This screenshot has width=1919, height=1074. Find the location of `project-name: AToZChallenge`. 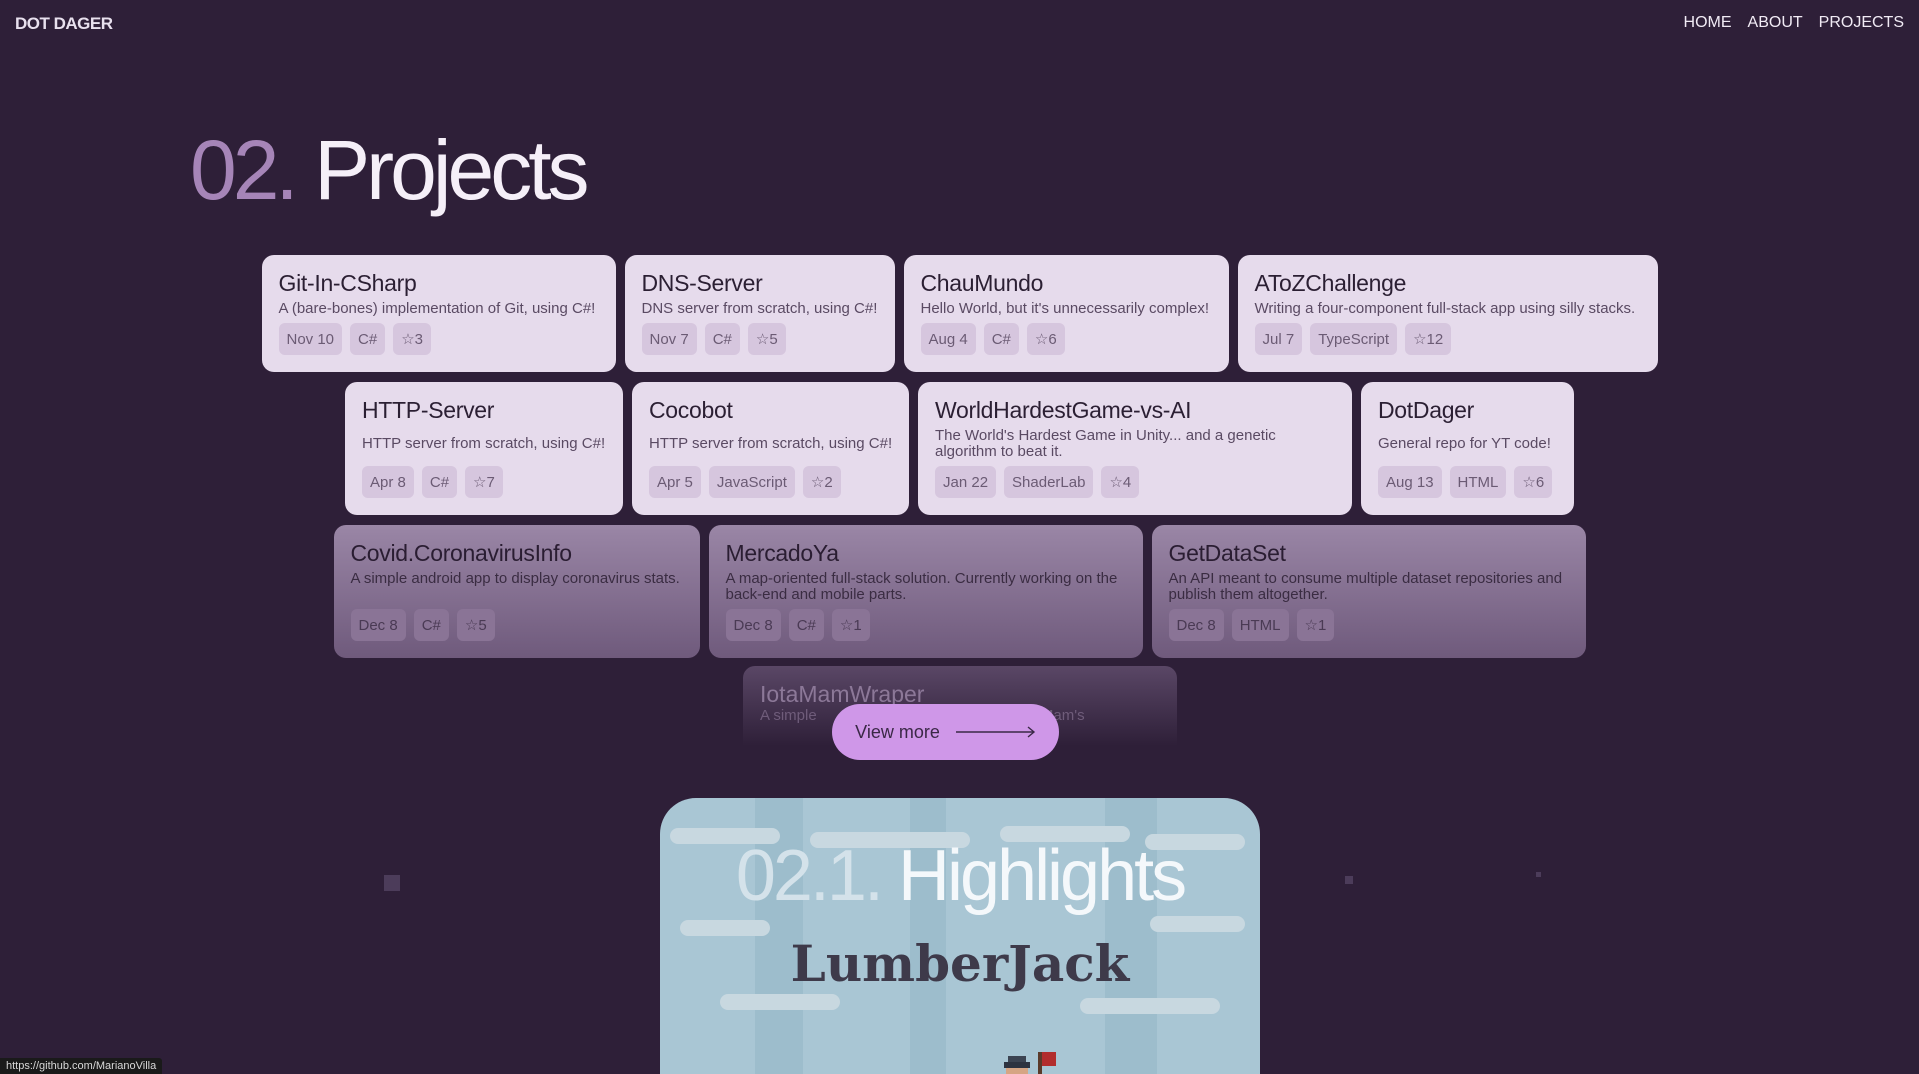

project-name: AToZChallenge is located at coordinates (1330, 283).